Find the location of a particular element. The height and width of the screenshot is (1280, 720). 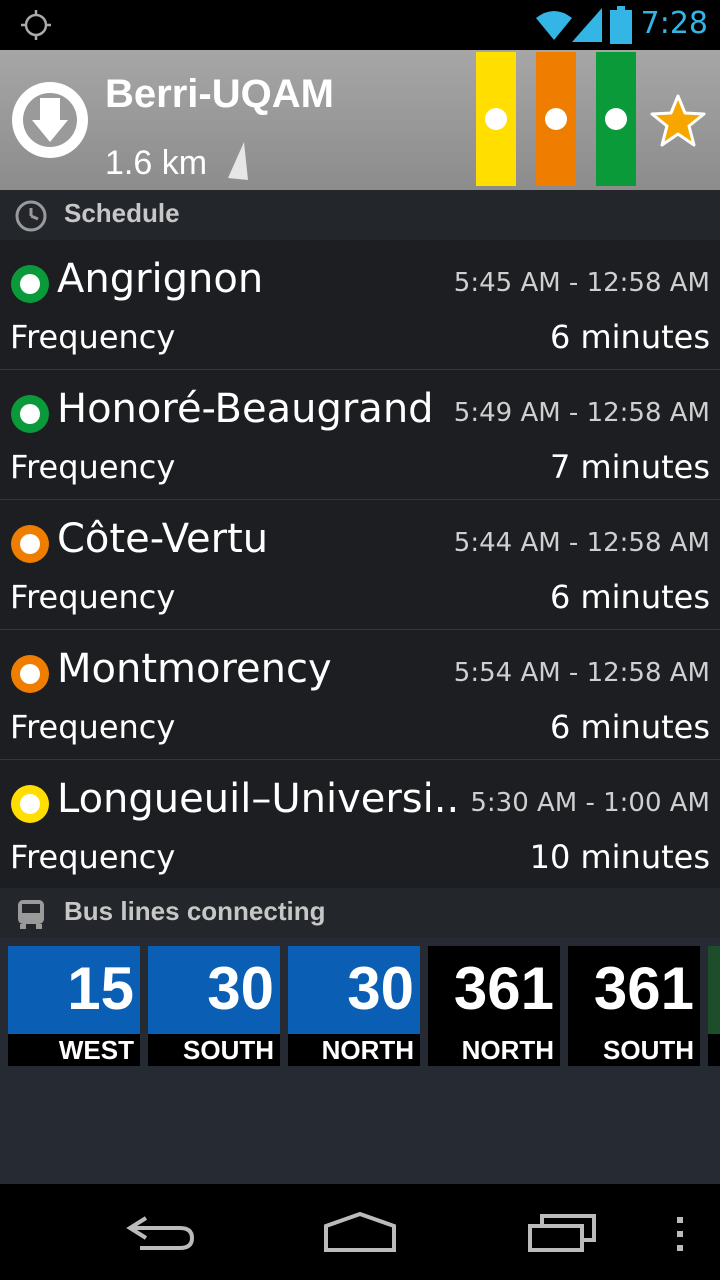

bus-number: 15 is located at coordinates (100, 988).